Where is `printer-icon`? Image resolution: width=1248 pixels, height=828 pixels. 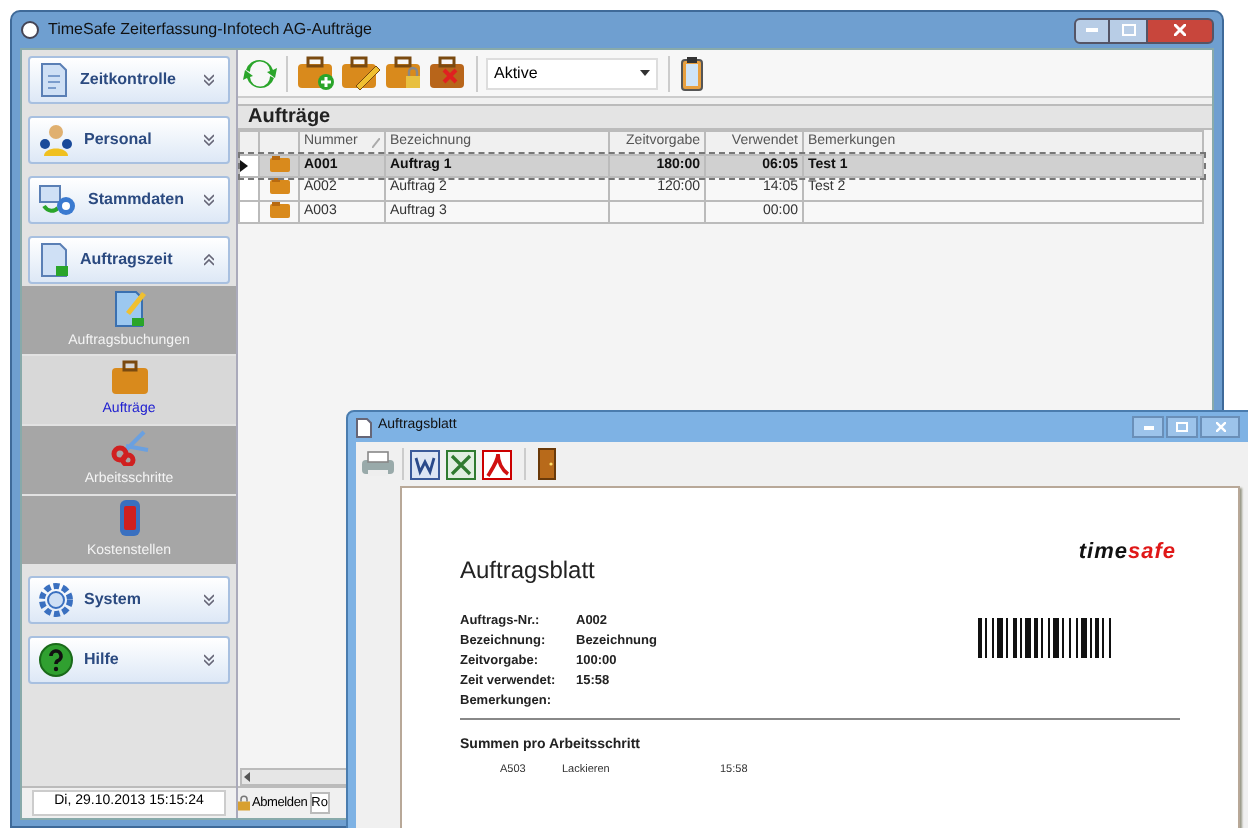
printer-icon is located at coordinates (378, 464).